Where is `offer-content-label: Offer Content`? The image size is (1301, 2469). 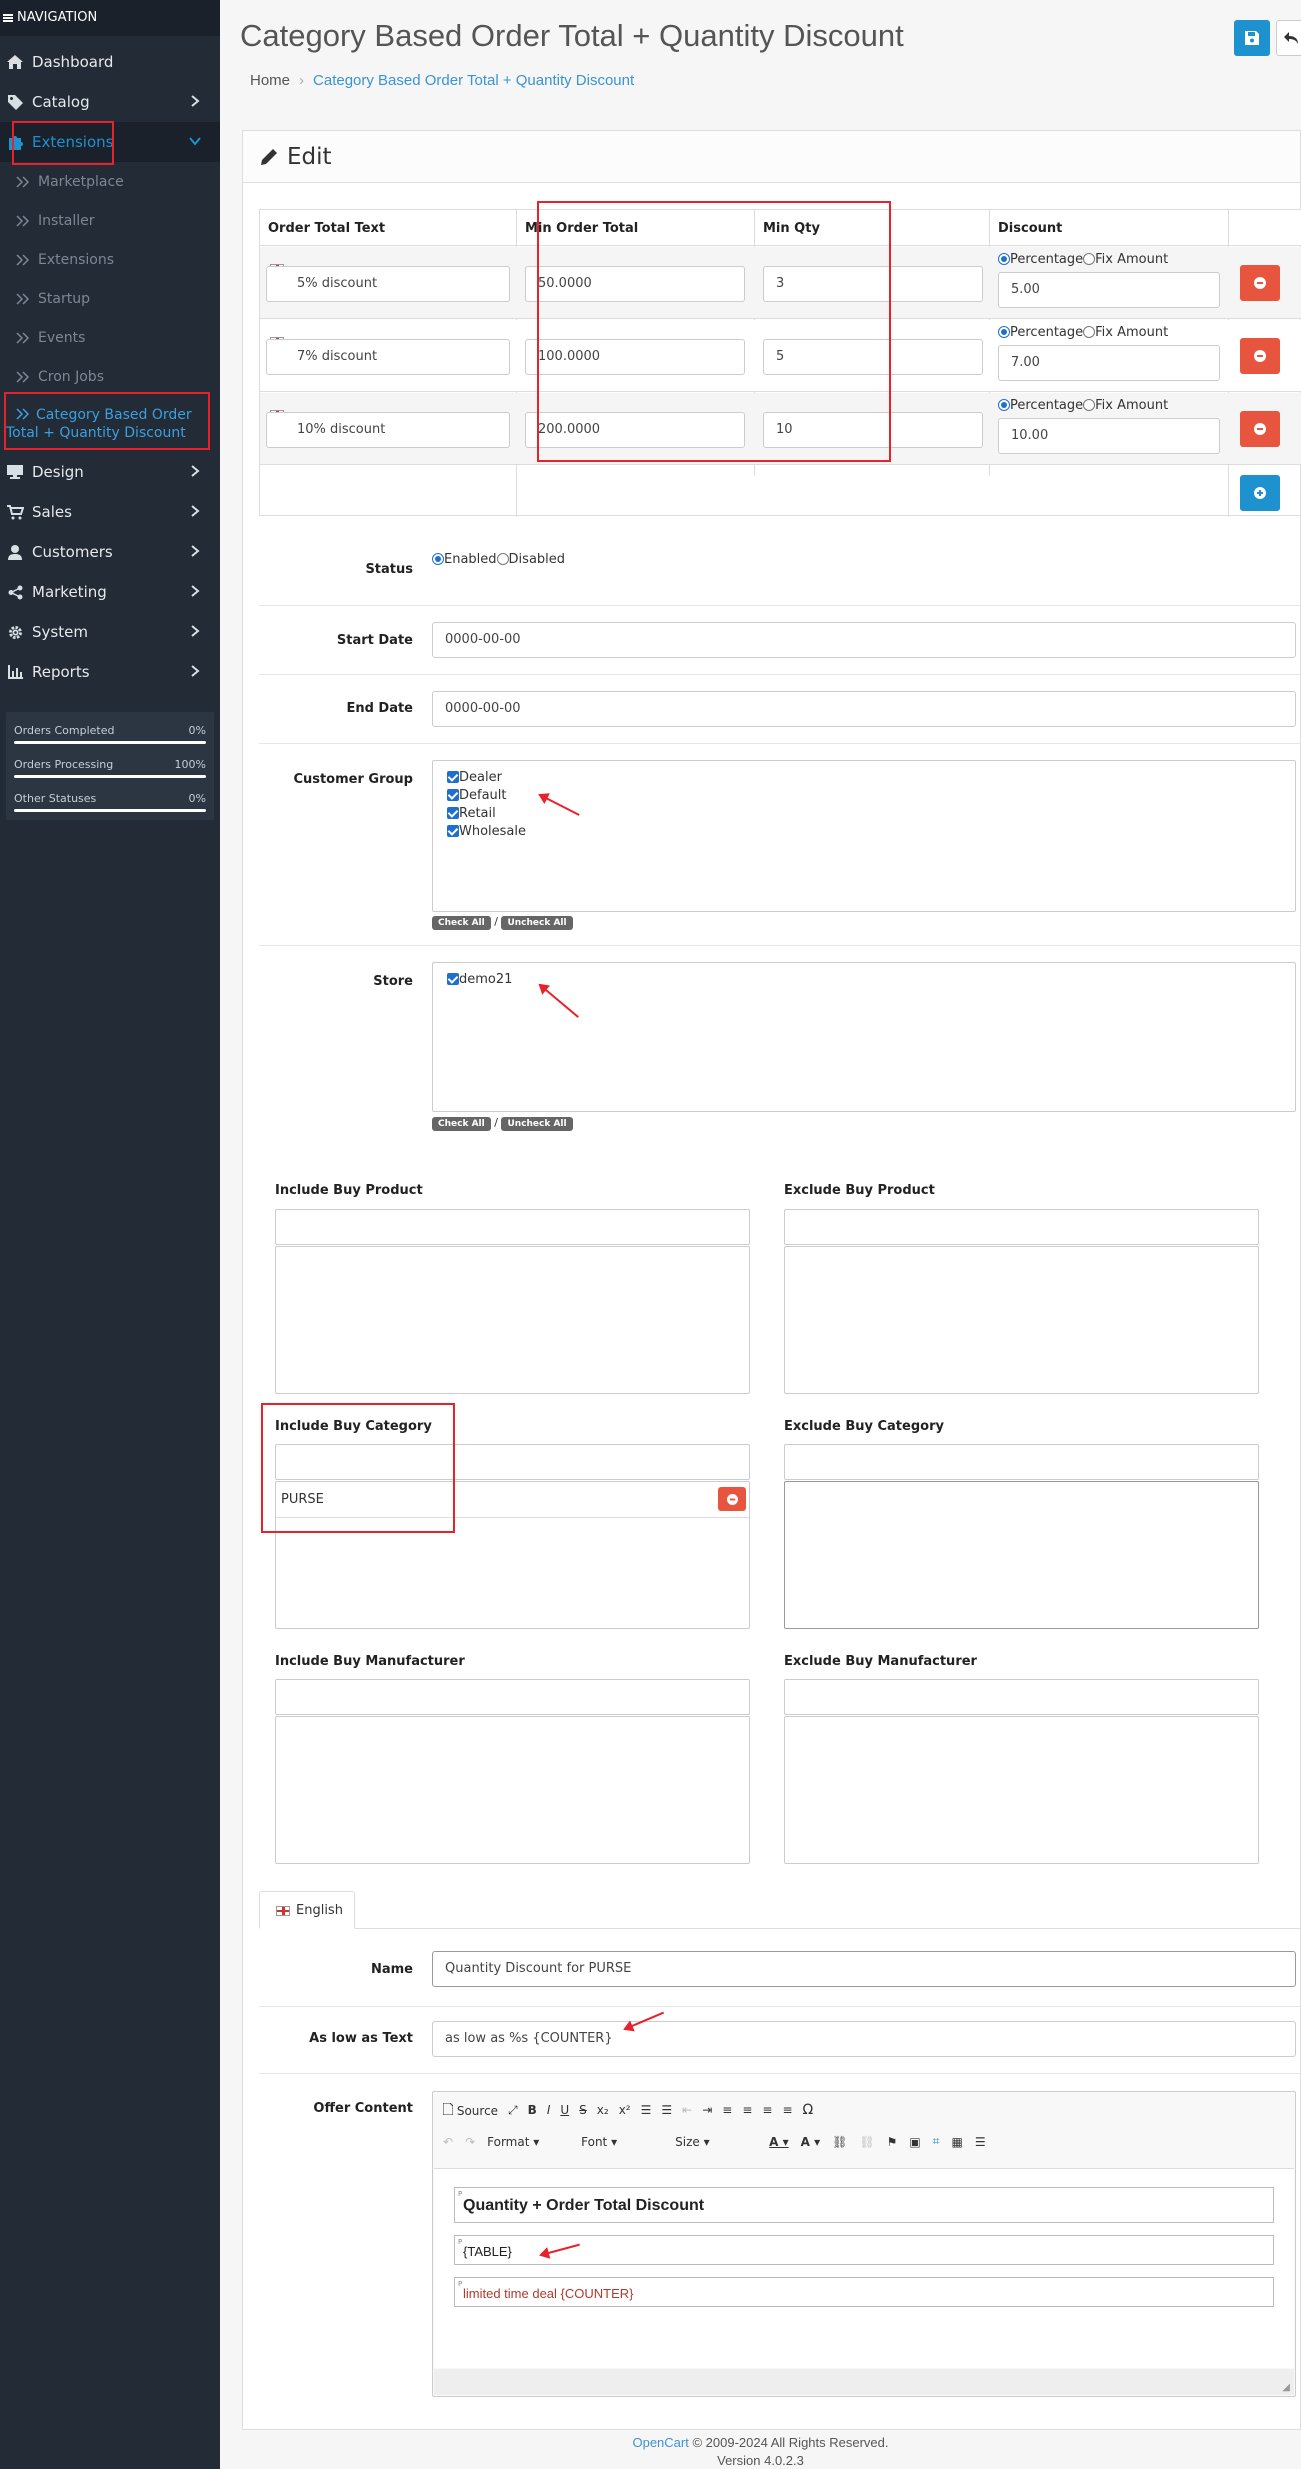 offer-content-label: Offer Content is located at coordinates (363, 2108).